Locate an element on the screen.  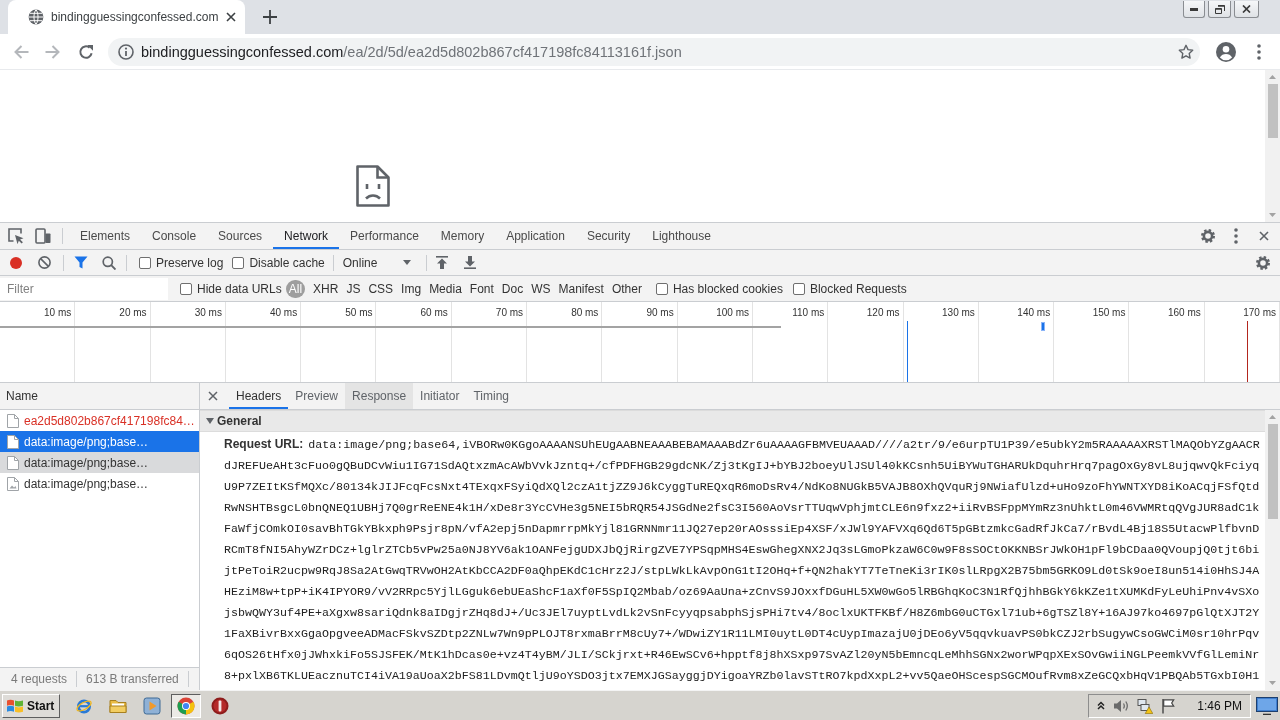
devices-icon is located at coordinates (43, 236).